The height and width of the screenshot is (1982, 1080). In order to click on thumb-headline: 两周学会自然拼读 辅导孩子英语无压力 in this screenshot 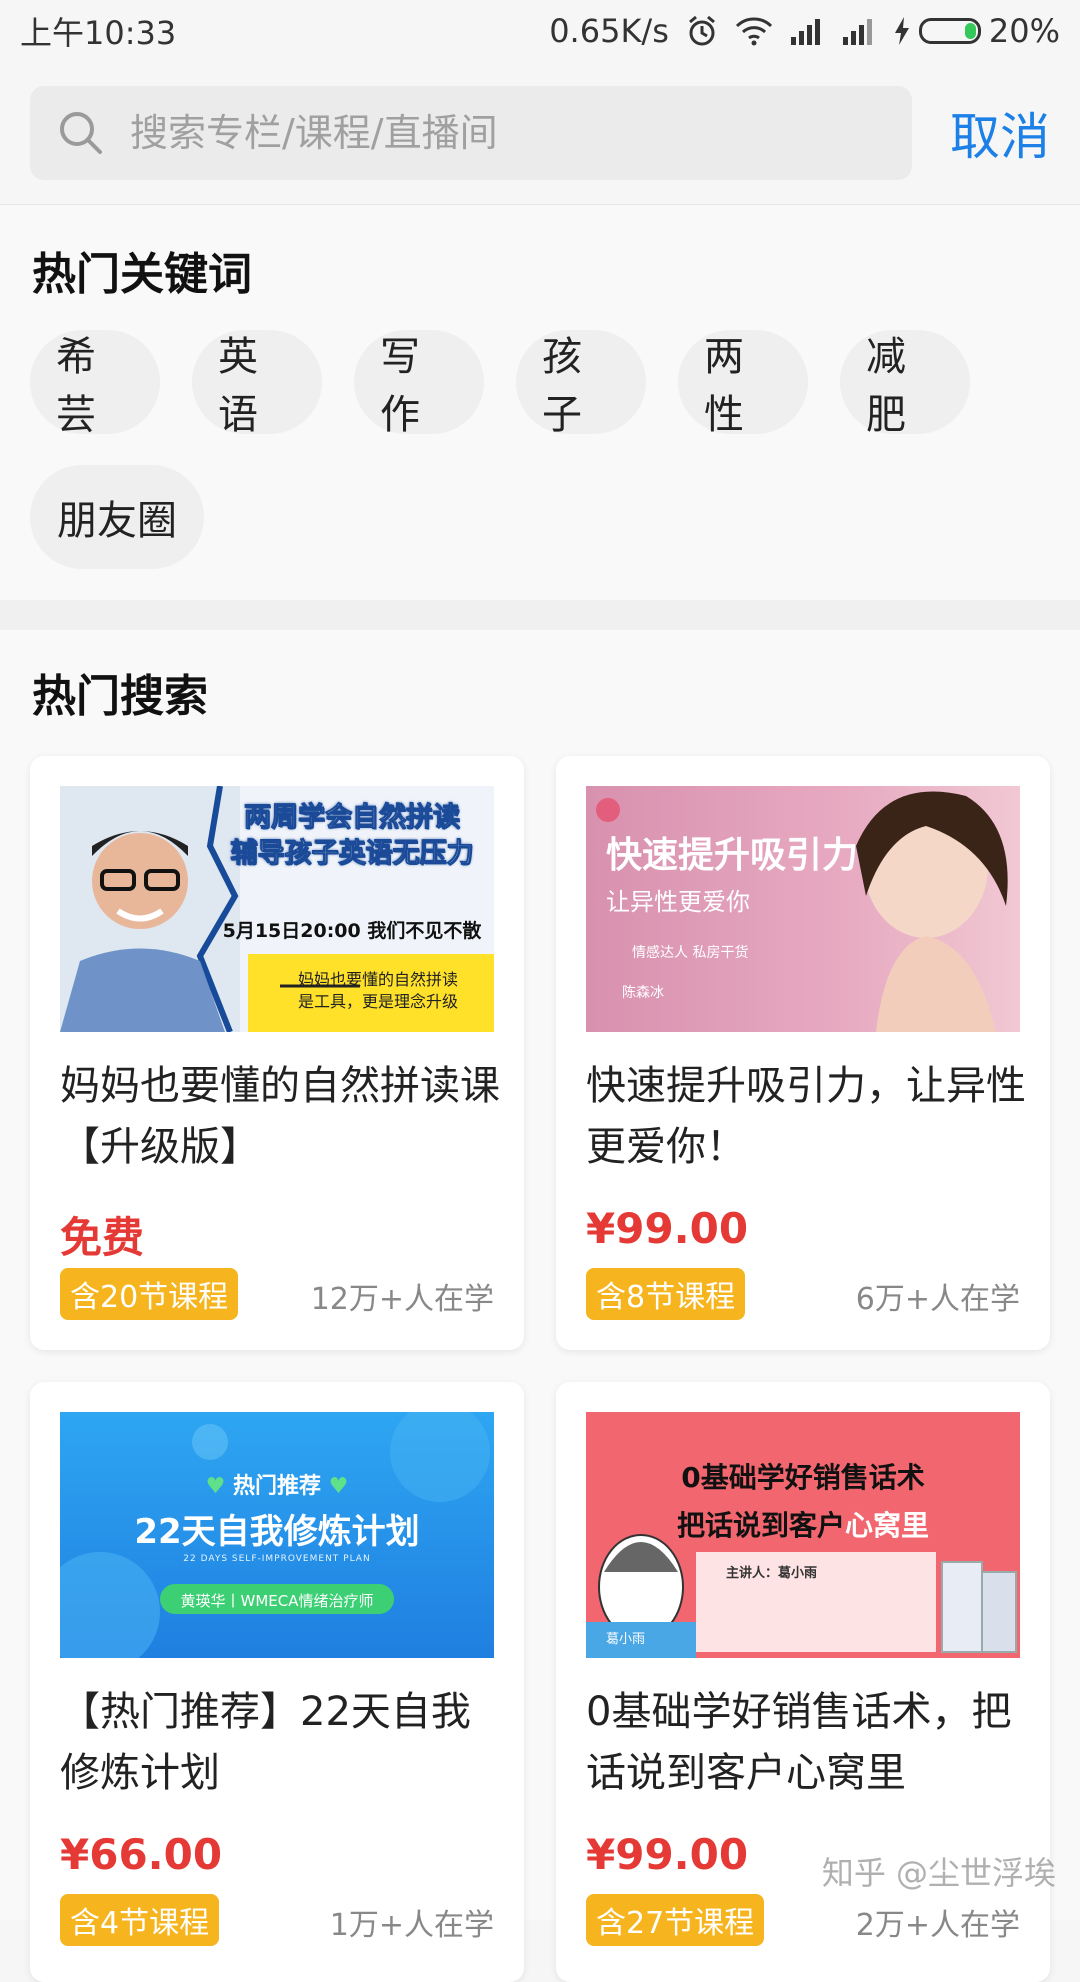, I will do `click(352, 836)`.